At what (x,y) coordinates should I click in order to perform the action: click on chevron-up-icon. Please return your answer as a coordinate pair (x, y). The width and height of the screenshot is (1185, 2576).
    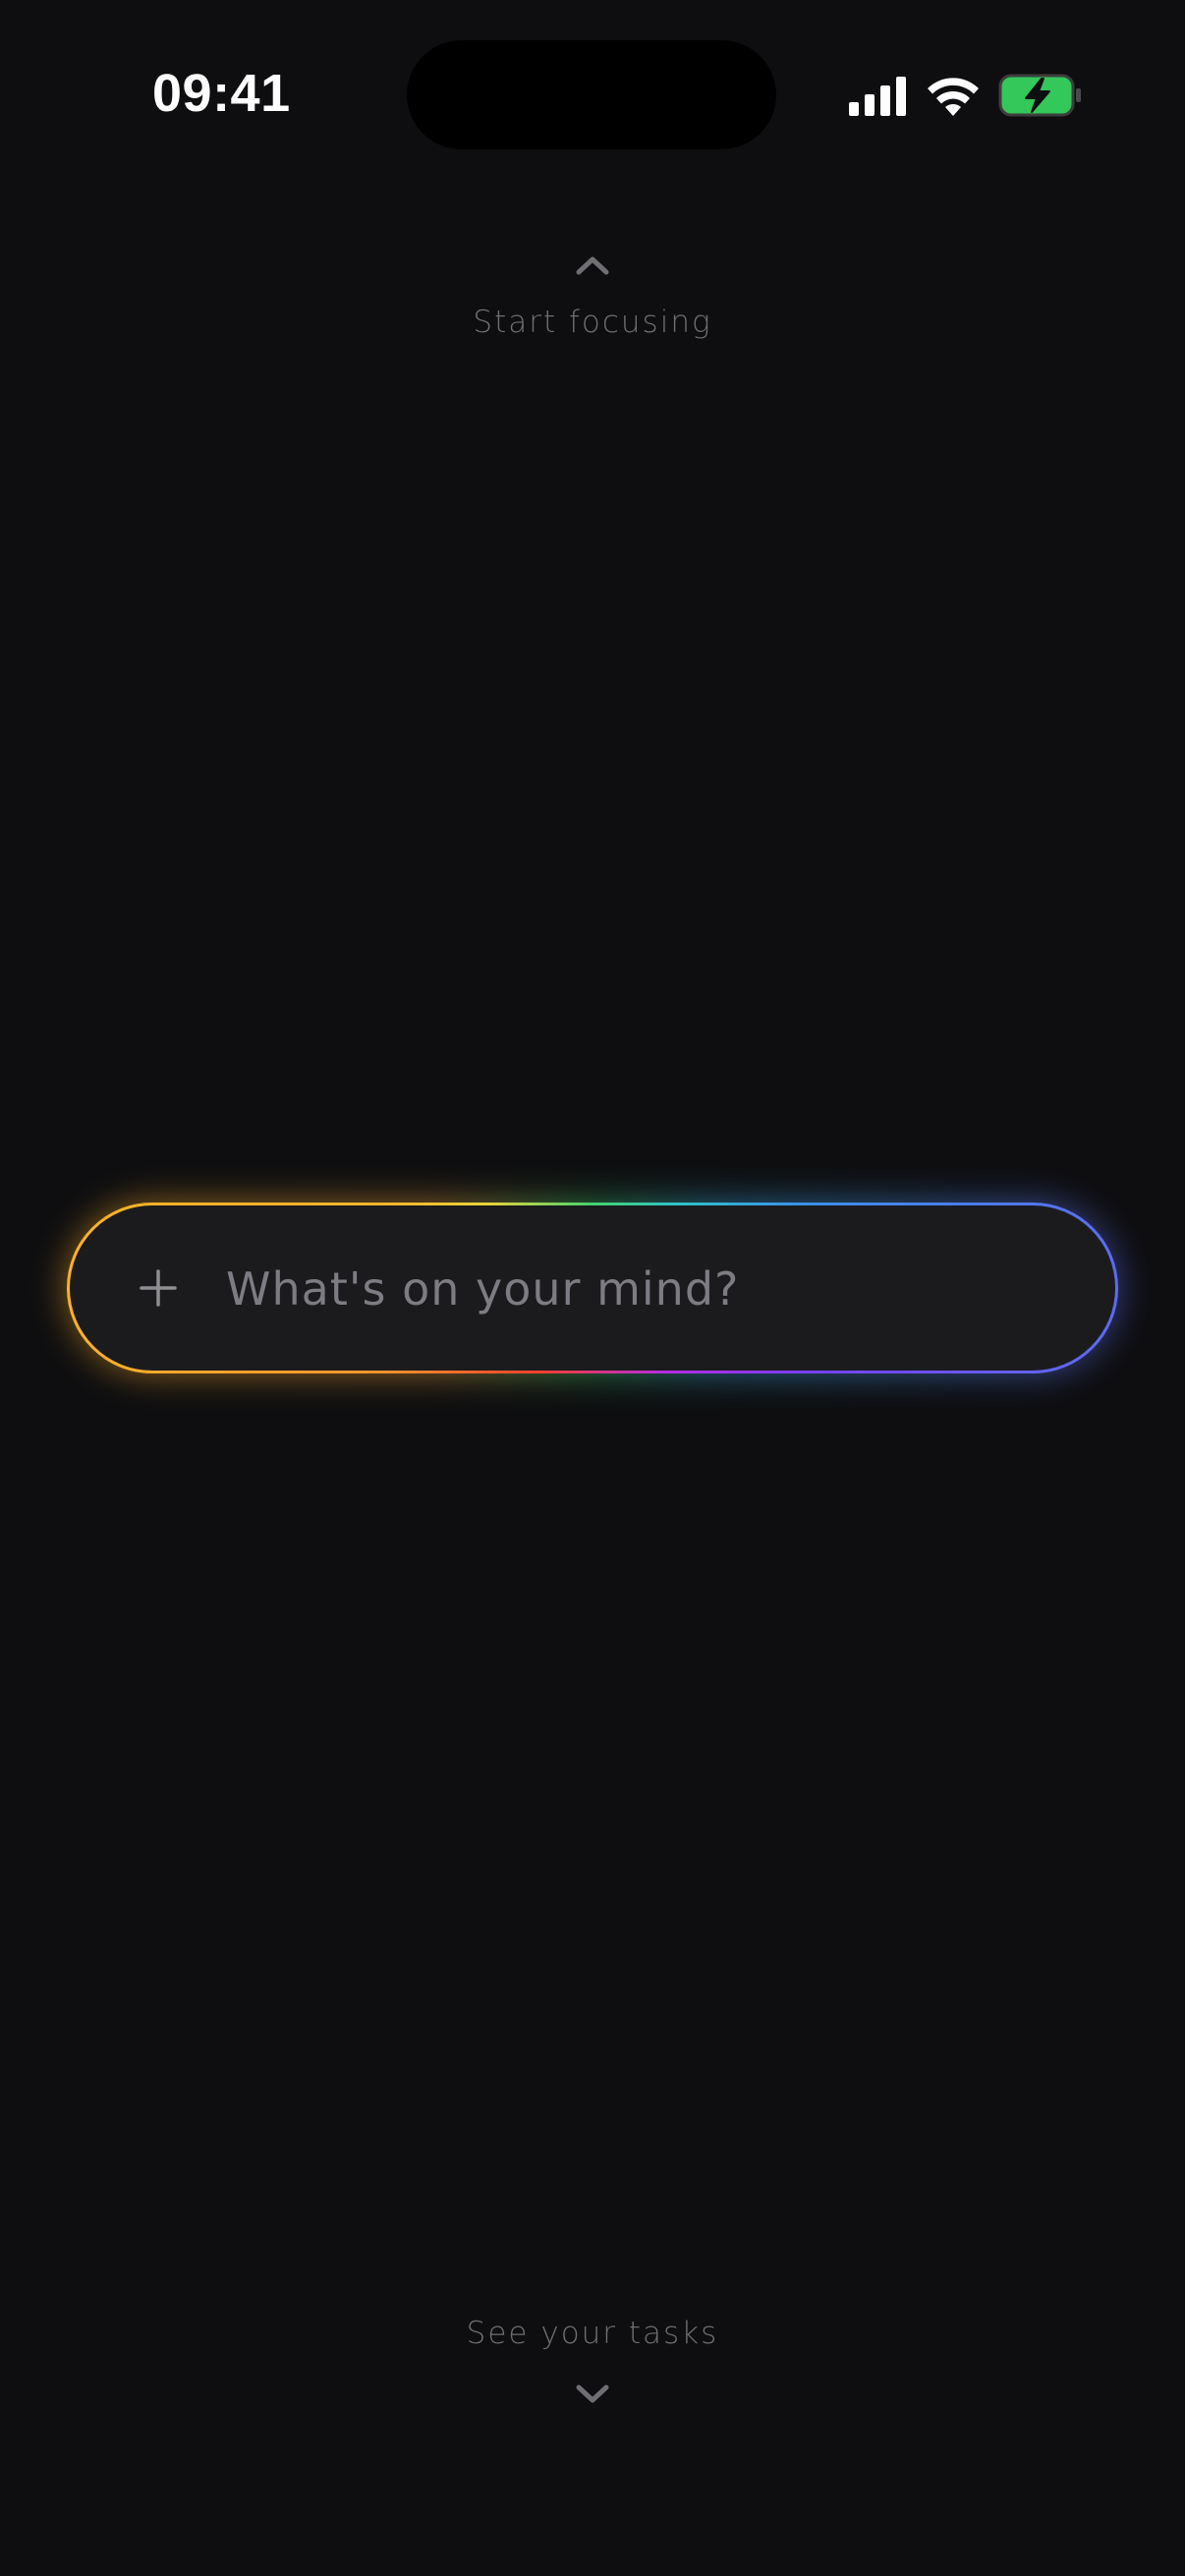
    Looking at the image, I should click on (592, 265).